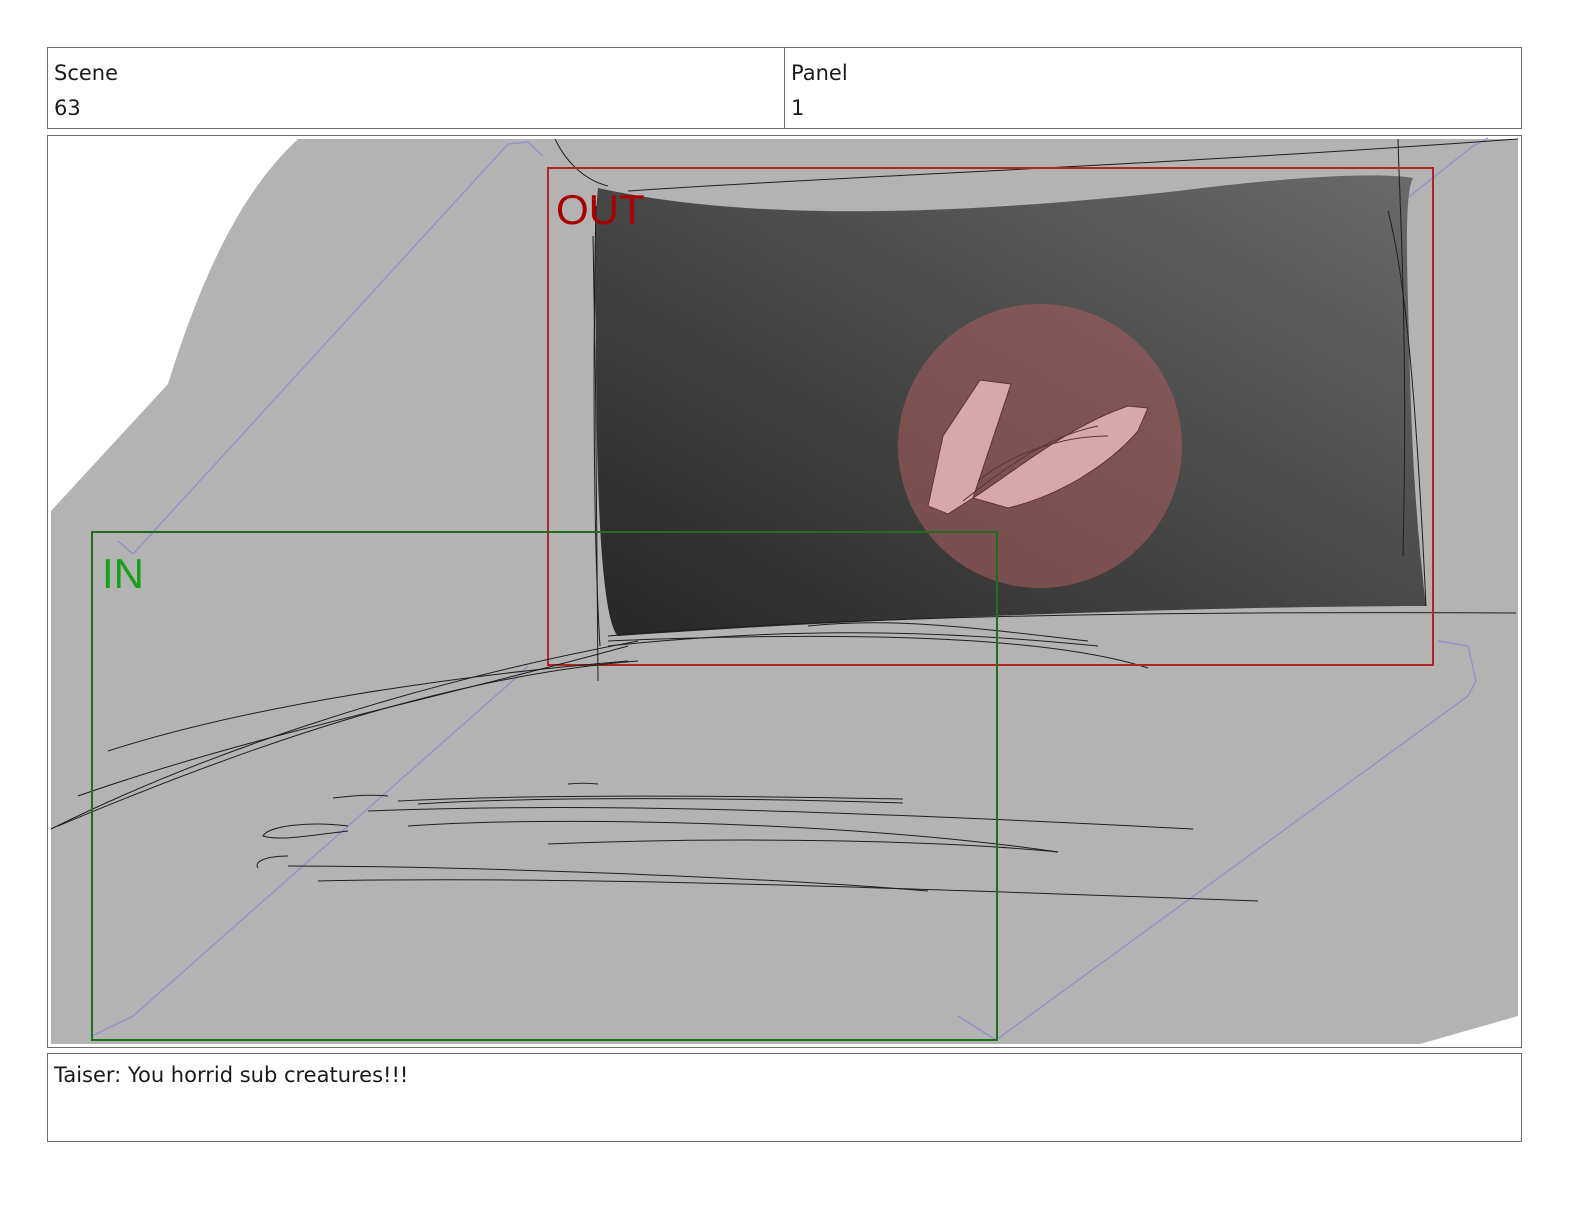 The height and width of the screenshot is (1224, 1584). I want to click on scene-label: Scene, so click(86, 73).